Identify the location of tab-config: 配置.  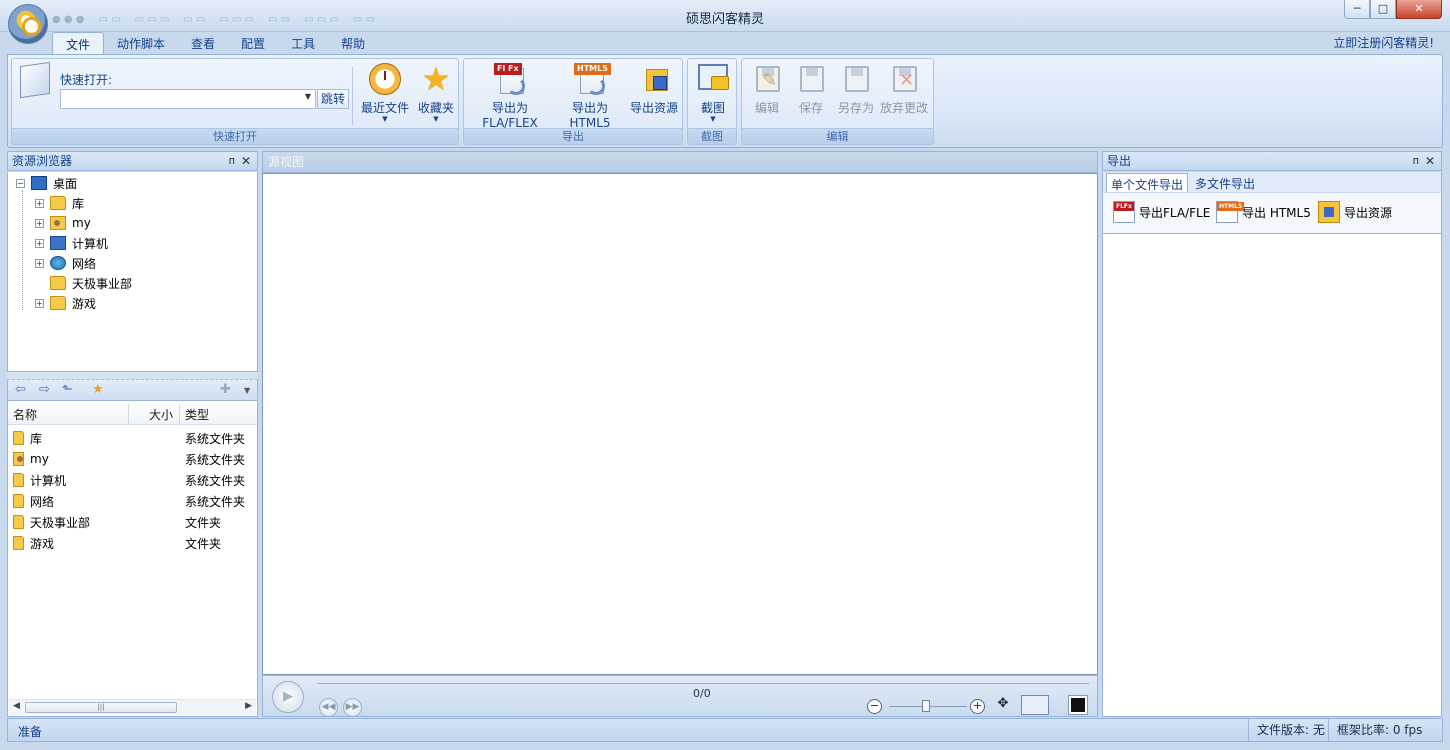
(253, 43).